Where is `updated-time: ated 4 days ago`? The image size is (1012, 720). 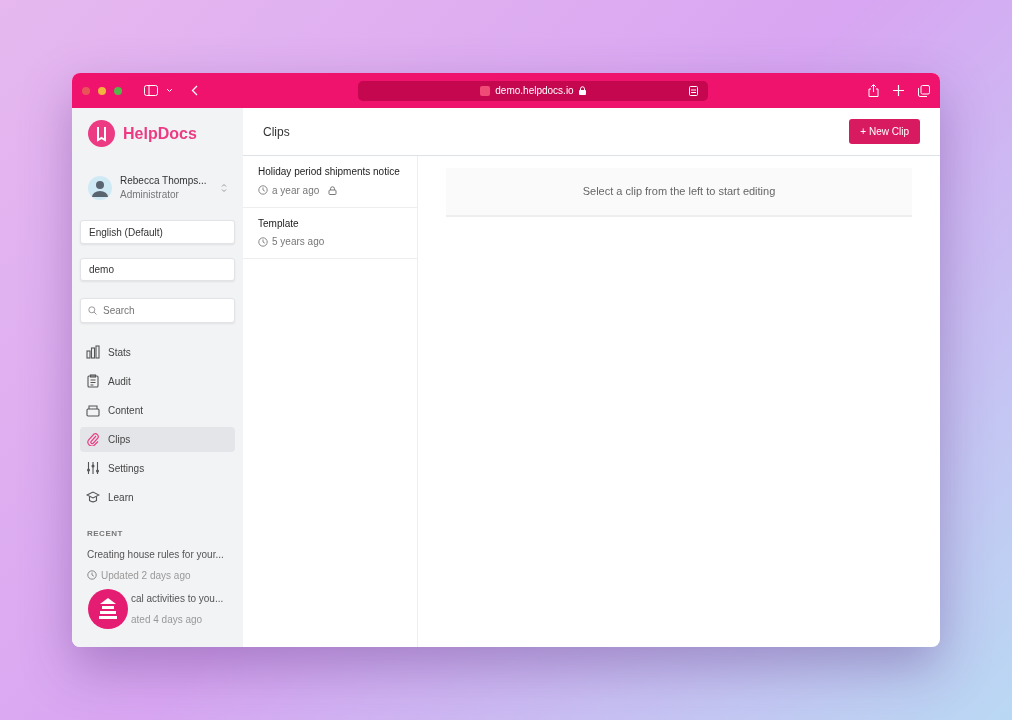
updated-time: ated 4 days ago is located at coordinates (167, 620).